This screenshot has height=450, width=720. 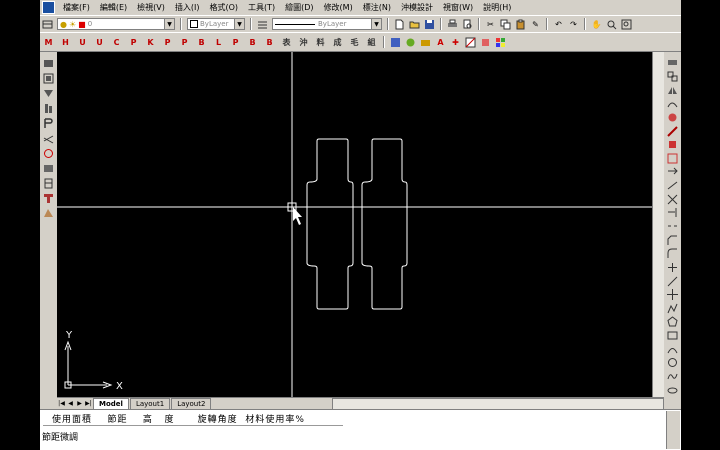 What do you see at coordinates (337, 42) in the screenshot?
I see `finish-button: 成` at bounding box center [337, 42].